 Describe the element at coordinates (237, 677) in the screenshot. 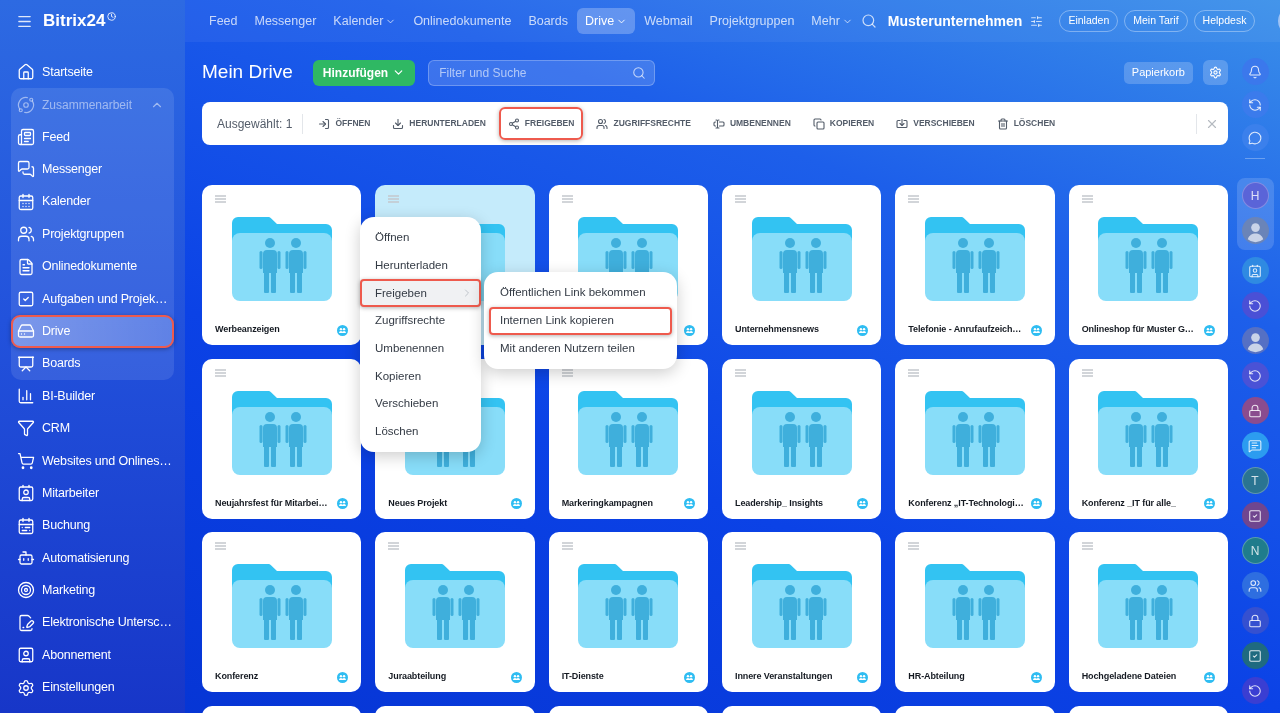

I see `folder-name: Konferenz` at that location.